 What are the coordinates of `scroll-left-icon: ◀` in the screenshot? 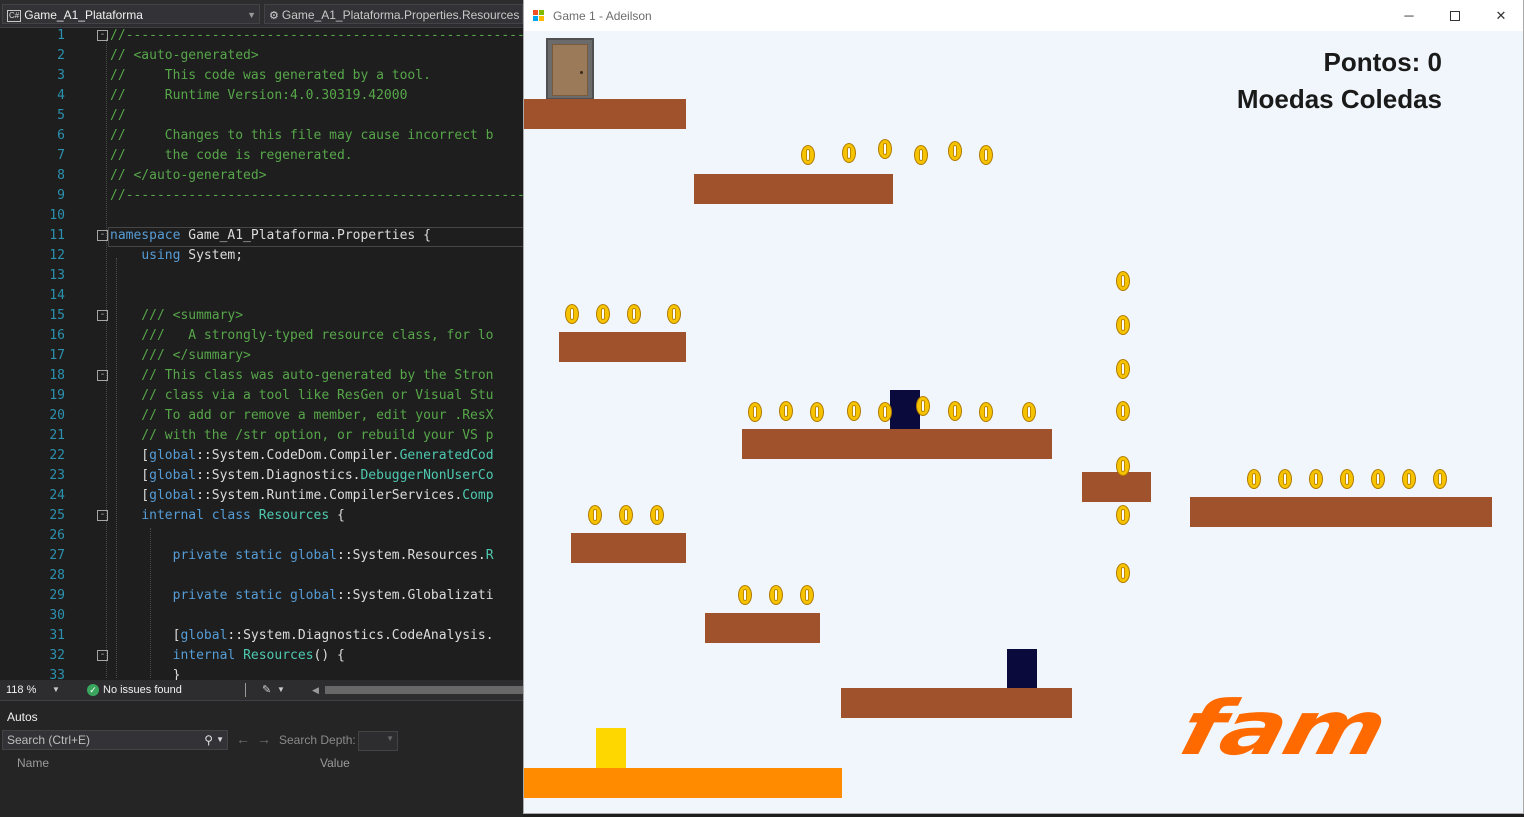 It's located at (315, 690).